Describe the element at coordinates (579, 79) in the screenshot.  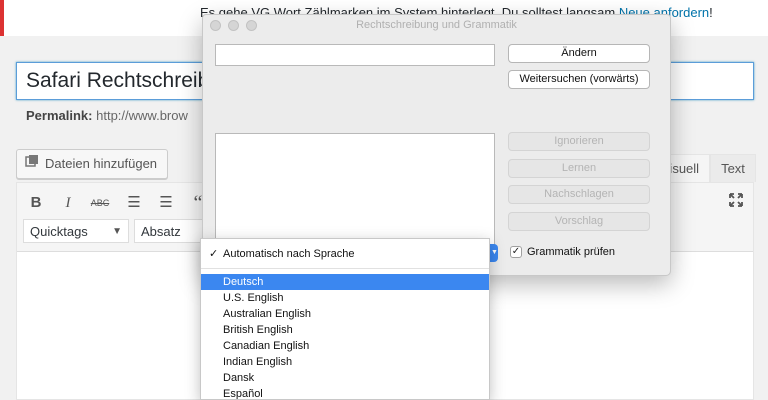
I see `find-next-button: Weitersuchen (vorwärts)` at that location.